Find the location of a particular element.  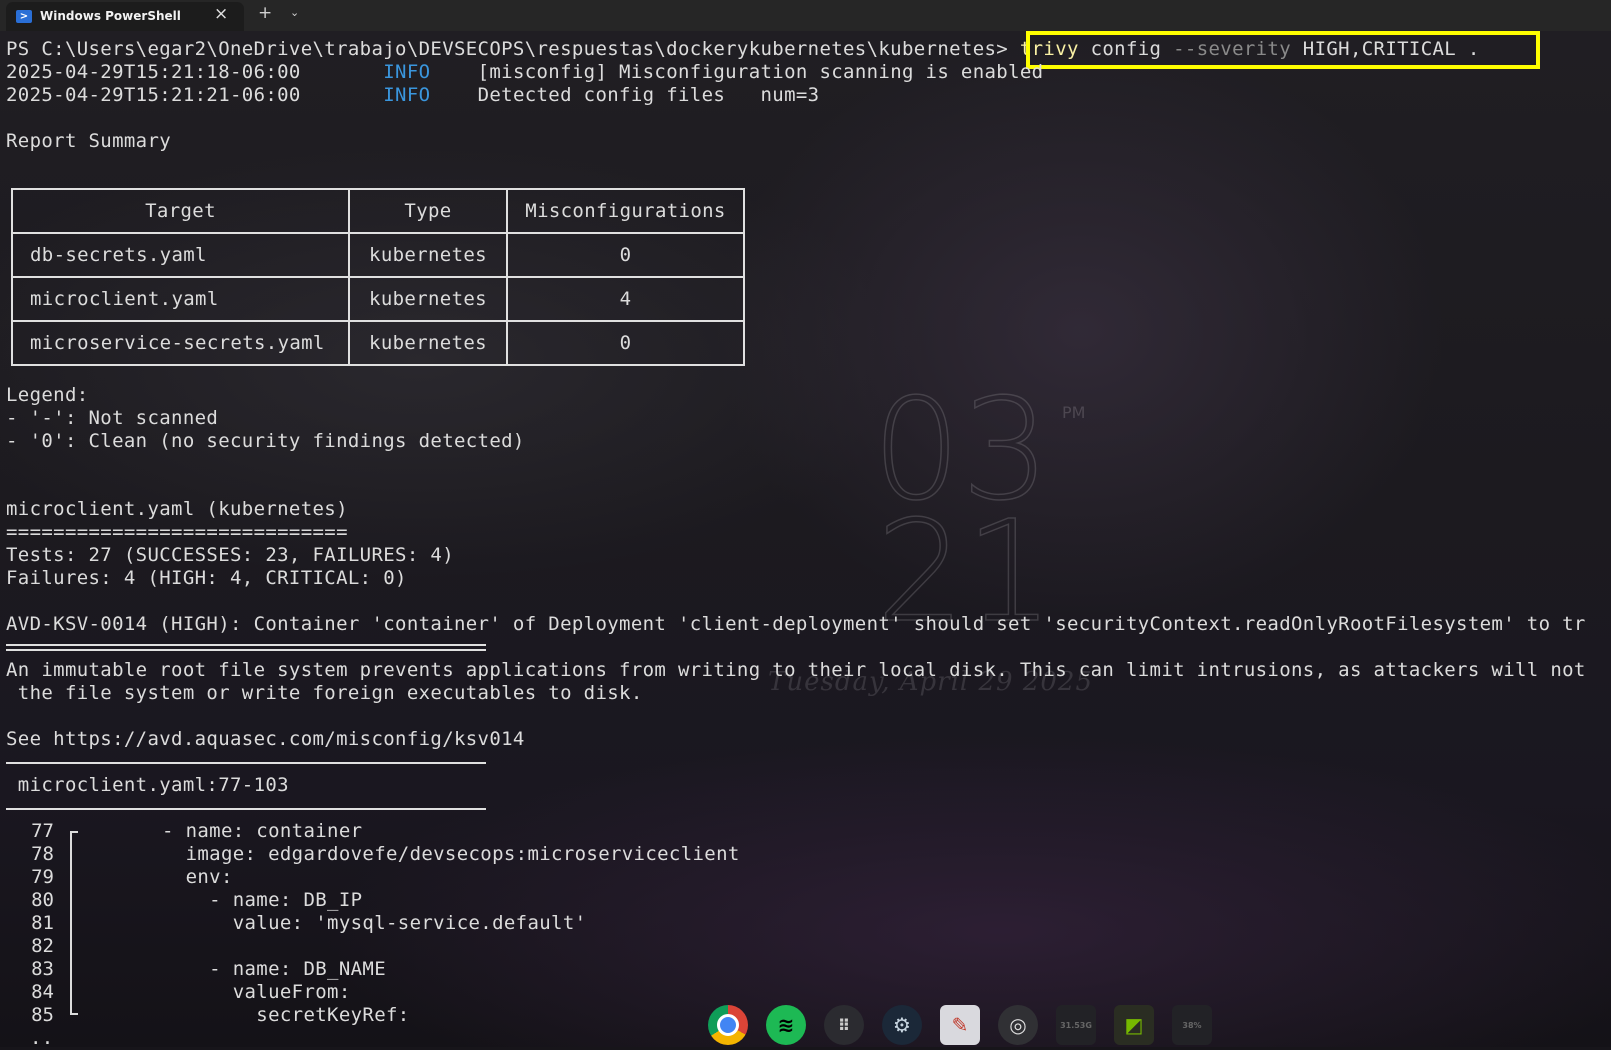

table-cell-target: microservice-secrets.yaml is located at coordinates (180, 343).